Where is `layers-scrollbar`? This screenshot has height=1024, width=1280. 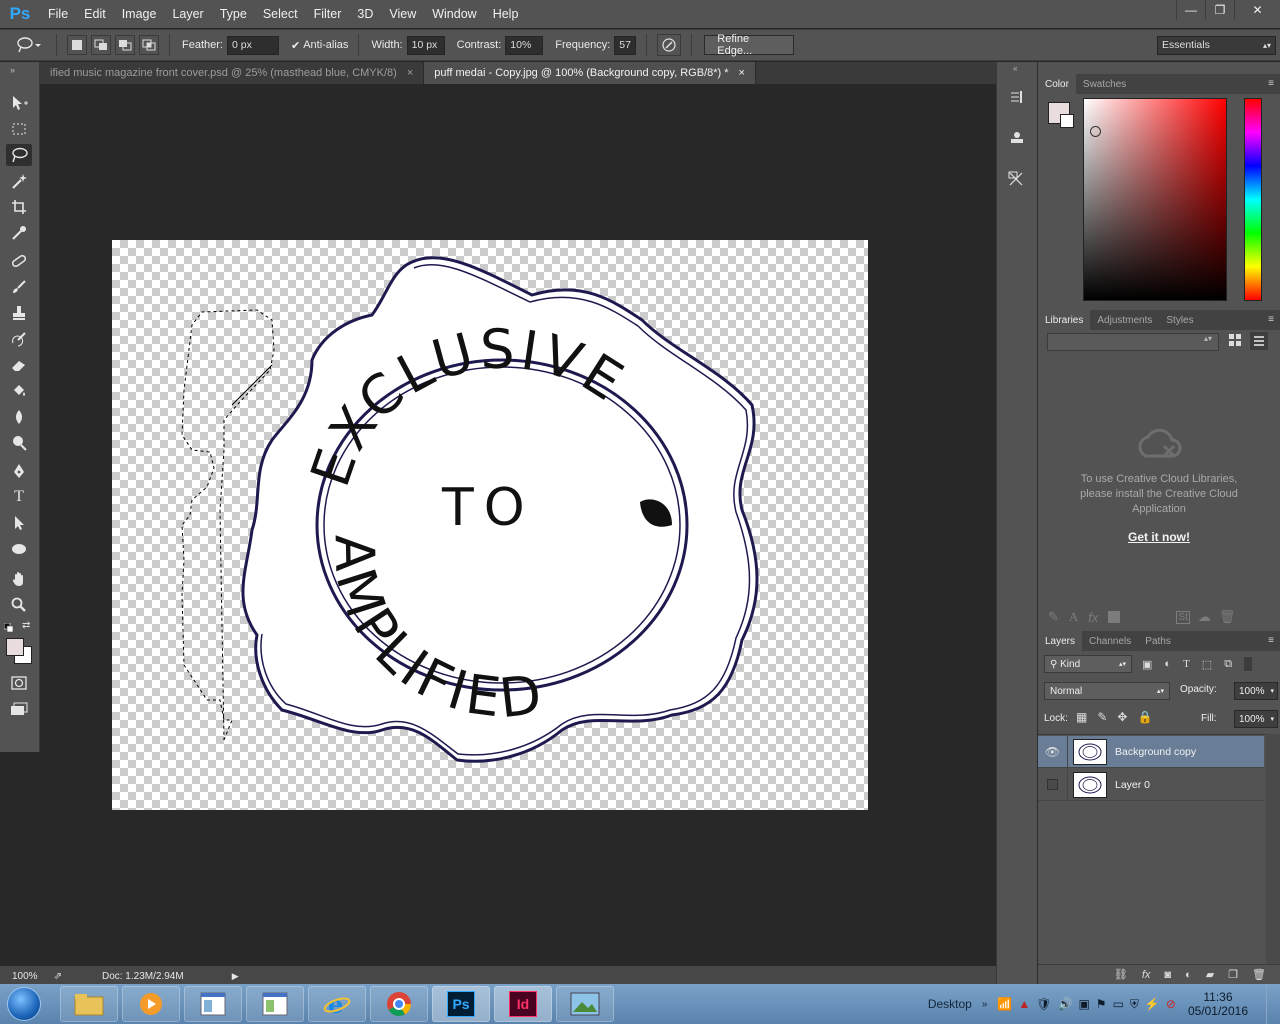
layers-scrollbar is located at coordinates (1273, 852).